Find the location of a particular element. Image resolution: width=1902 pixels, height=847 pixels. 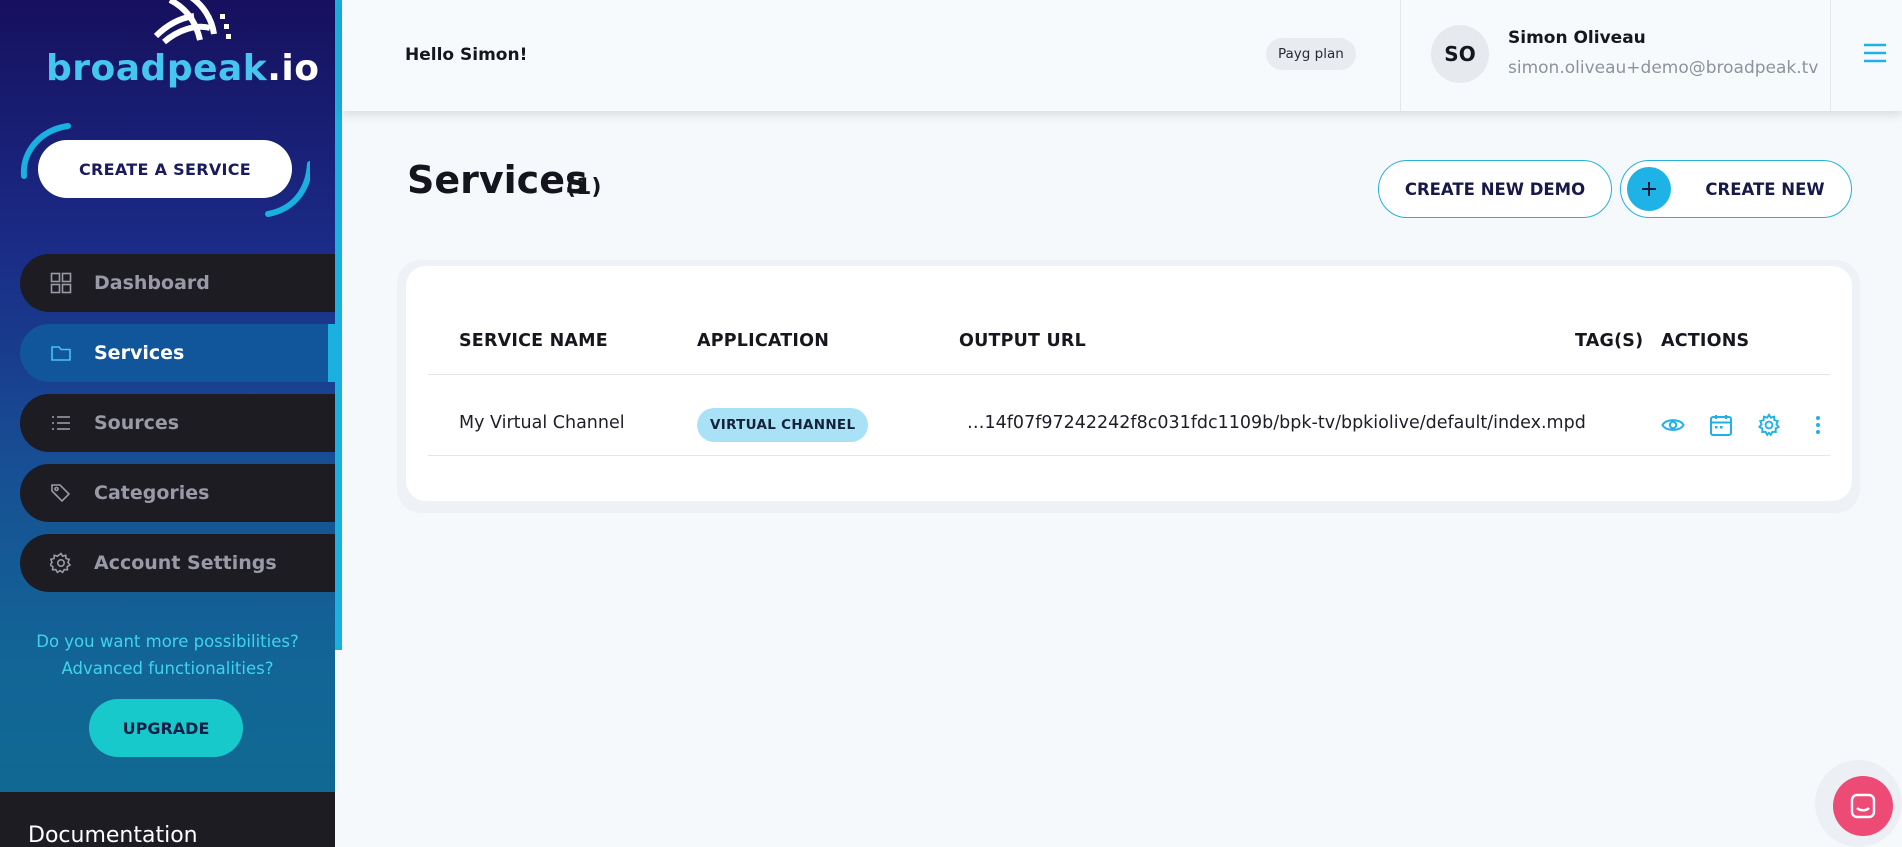

sidebar-item-label: Dashboard is located at coordinates (152, 283).